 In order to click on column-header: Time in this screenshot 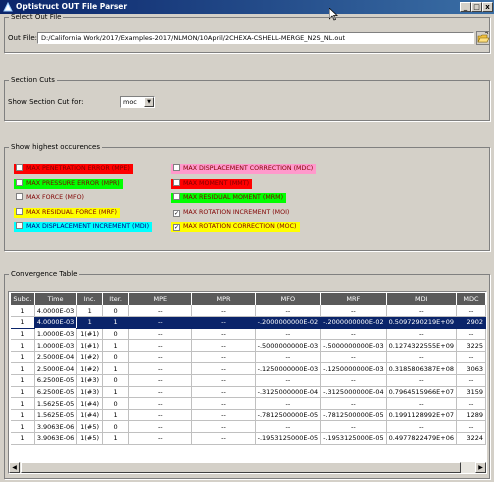, I will do `click(56, 299)`.